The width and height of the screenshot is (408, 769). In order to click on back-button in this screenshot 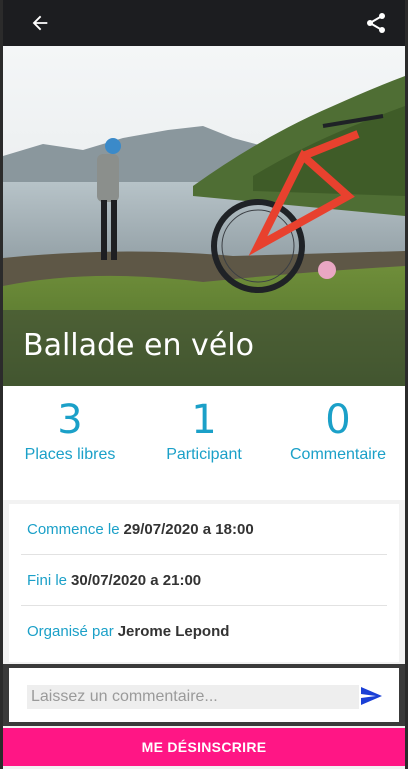, I will do `click(40, 23)`.